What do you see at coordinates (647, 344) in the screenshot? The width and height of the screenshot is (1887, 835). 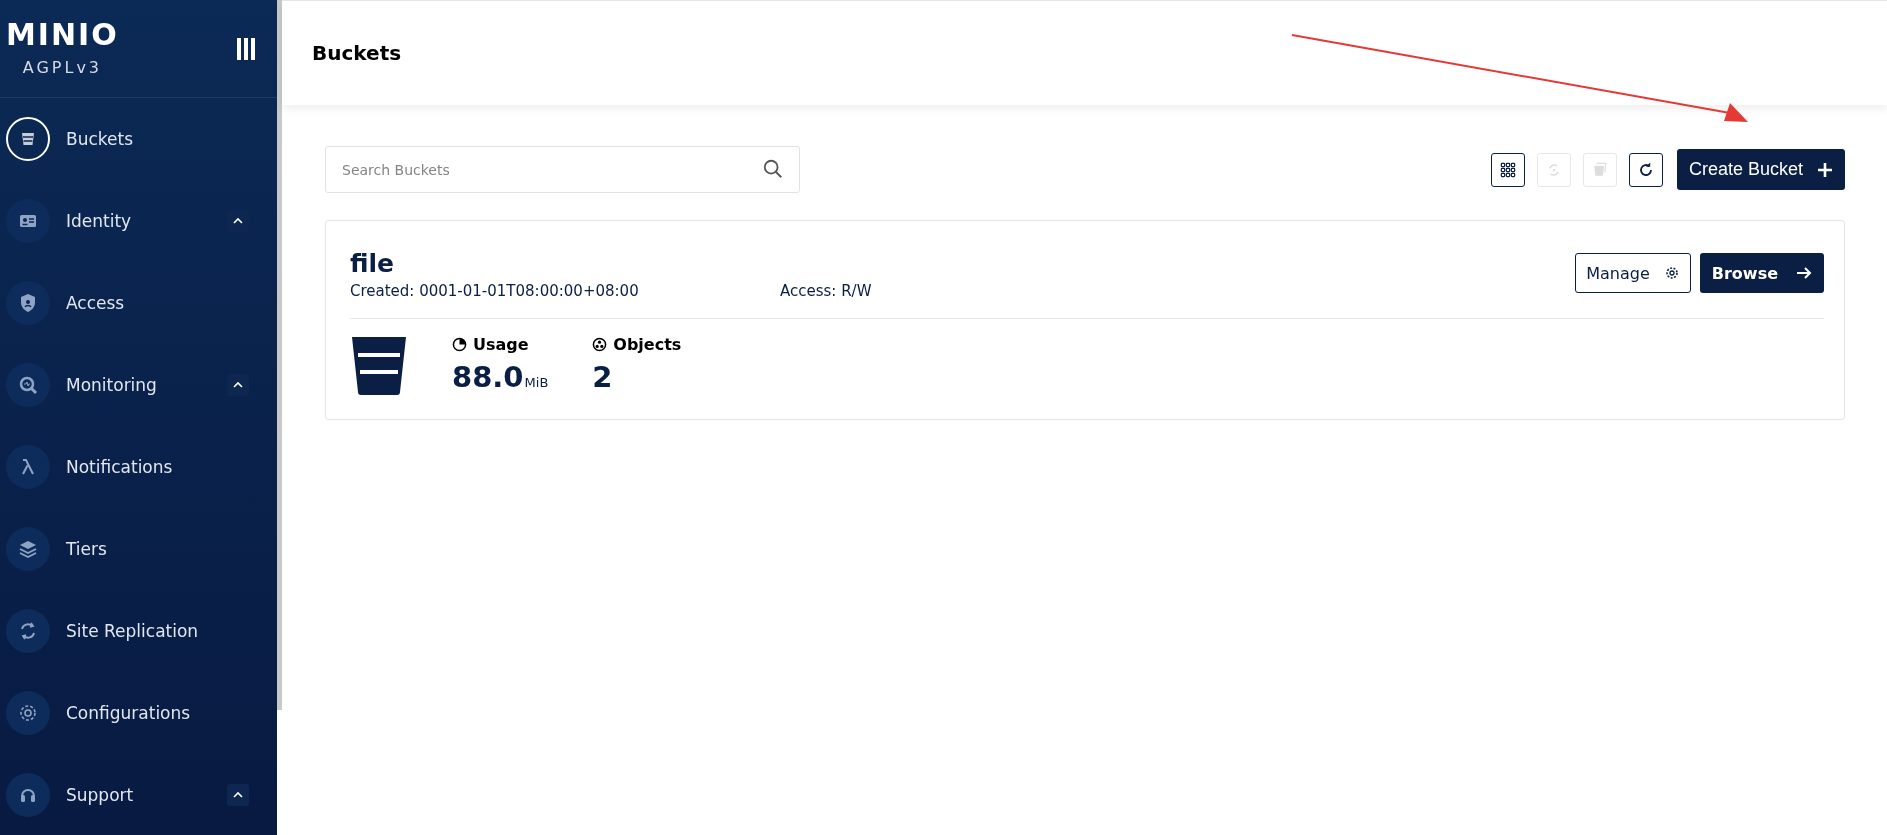 I see `objects-label: Objects` at bounding box center [647, 344].